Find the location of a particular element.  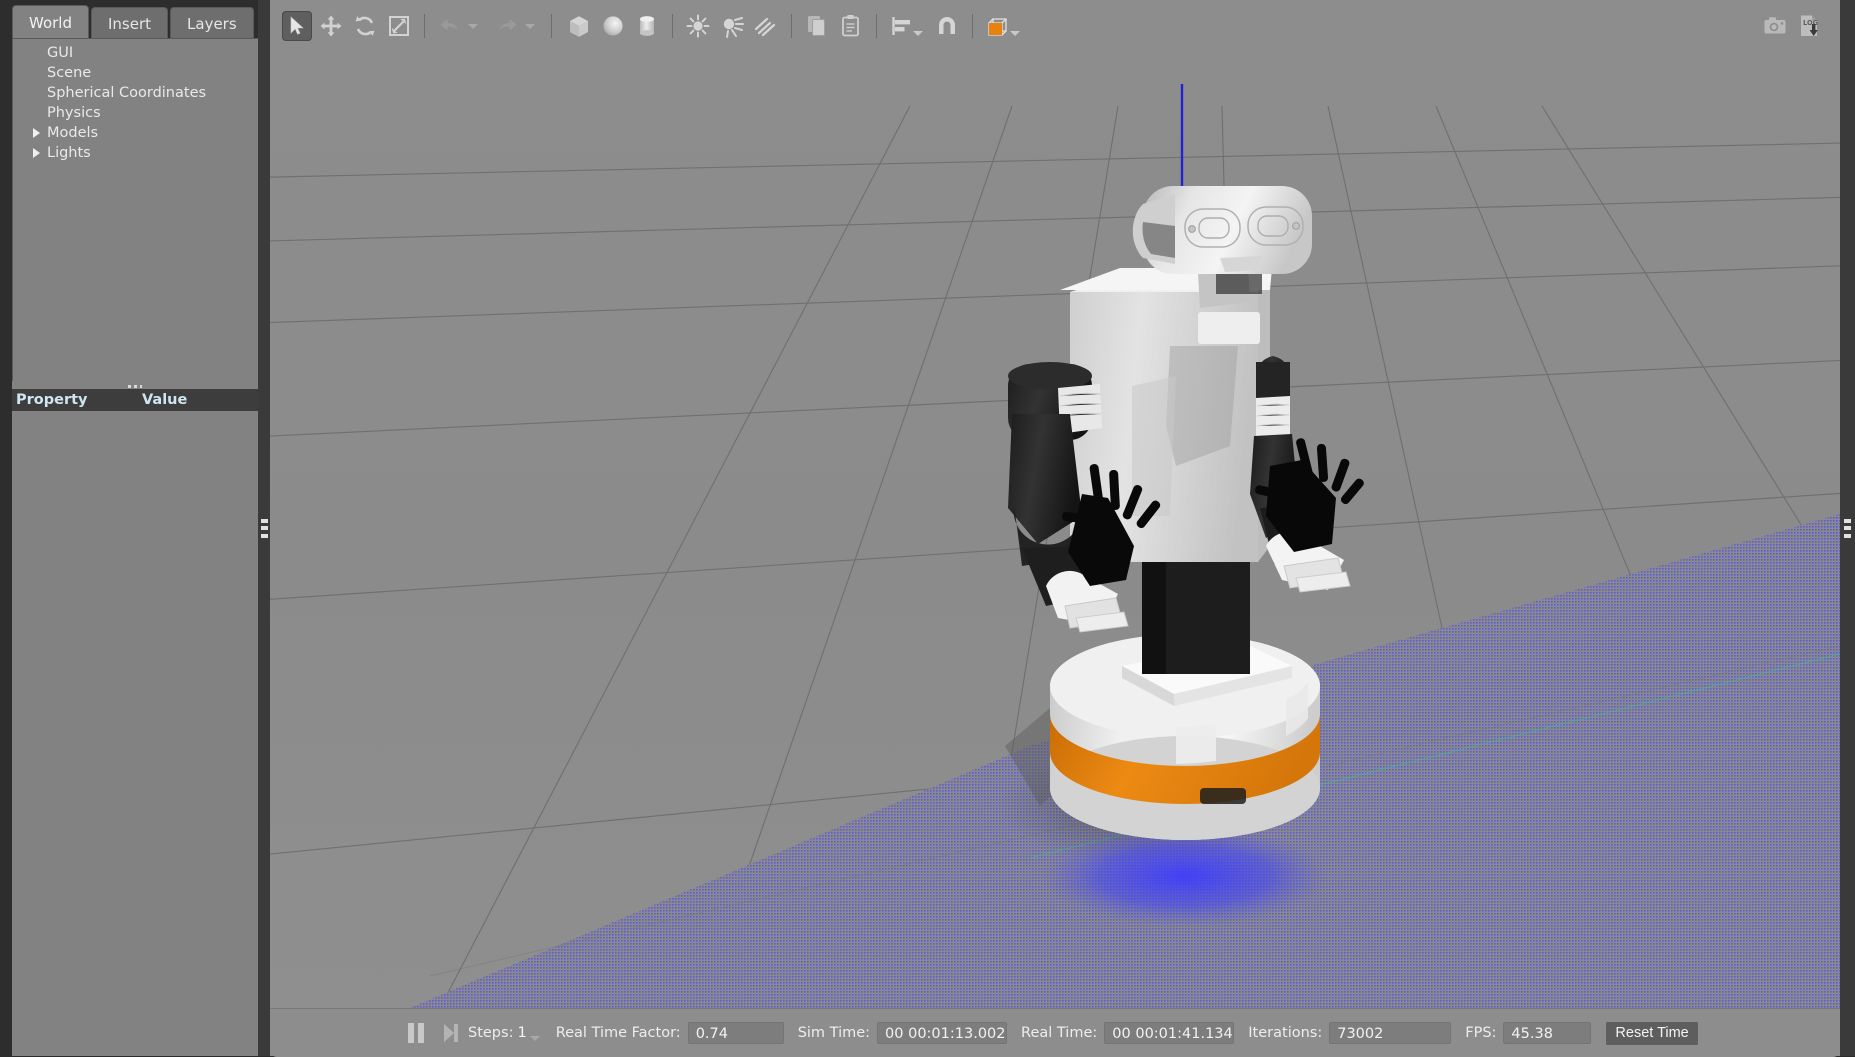

tree-item-scene: Scene is located at coordinates (136, 73).